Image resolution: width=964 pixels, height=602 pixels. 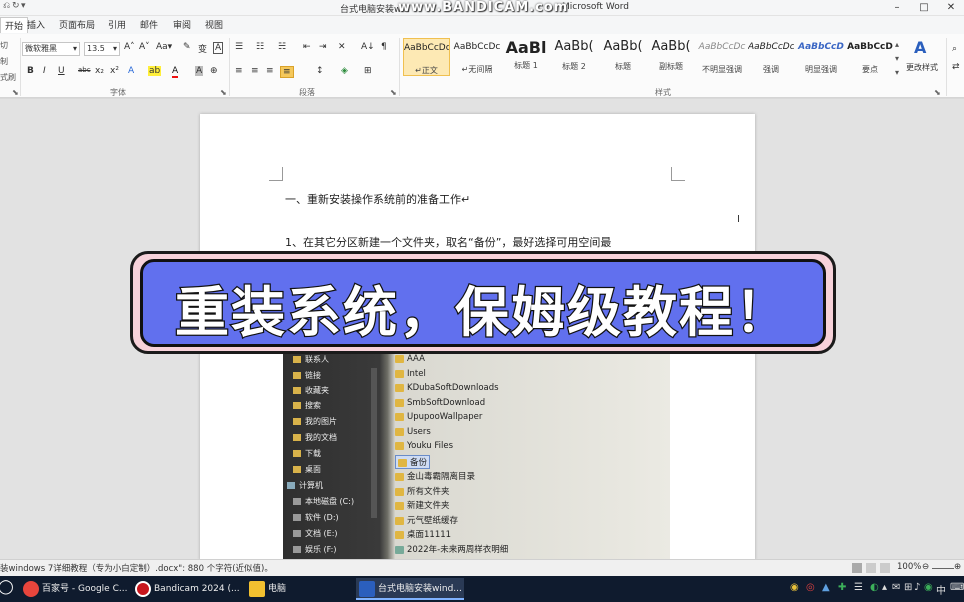 What do you see at coordinates (897, 58) in the screenshot?
I see `styles-scroll-down-icon: ▾` at bounding box center [897, 58].